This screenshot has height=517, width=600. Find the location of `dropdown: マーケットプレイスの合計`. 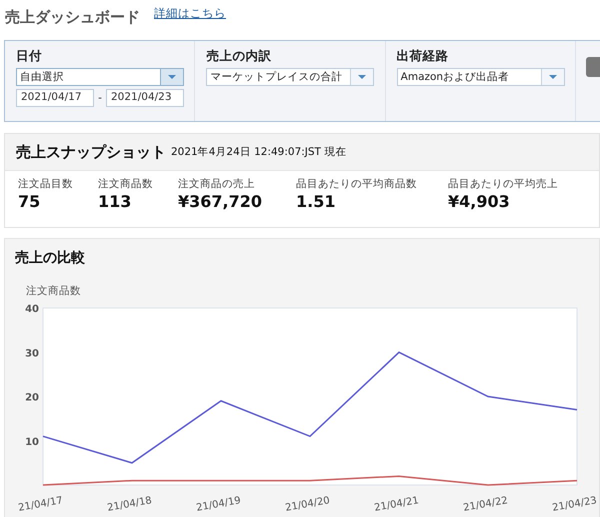

dropdown: マーケットプレイスの合計 is located at coordinates (290, 77).